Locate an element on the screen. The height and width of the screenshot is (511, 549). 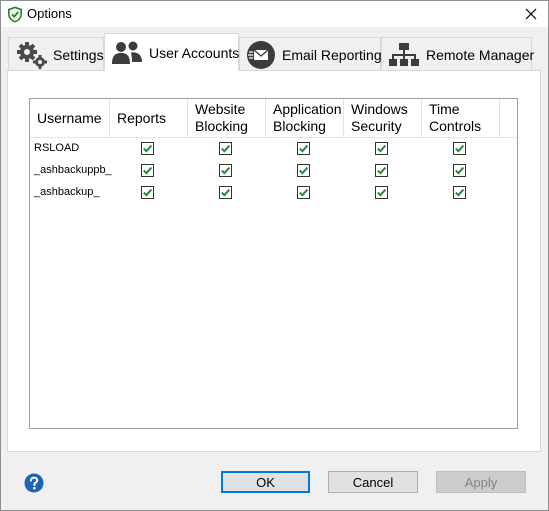
username-cell: RSLOAD is located at coordinates (57, 148).